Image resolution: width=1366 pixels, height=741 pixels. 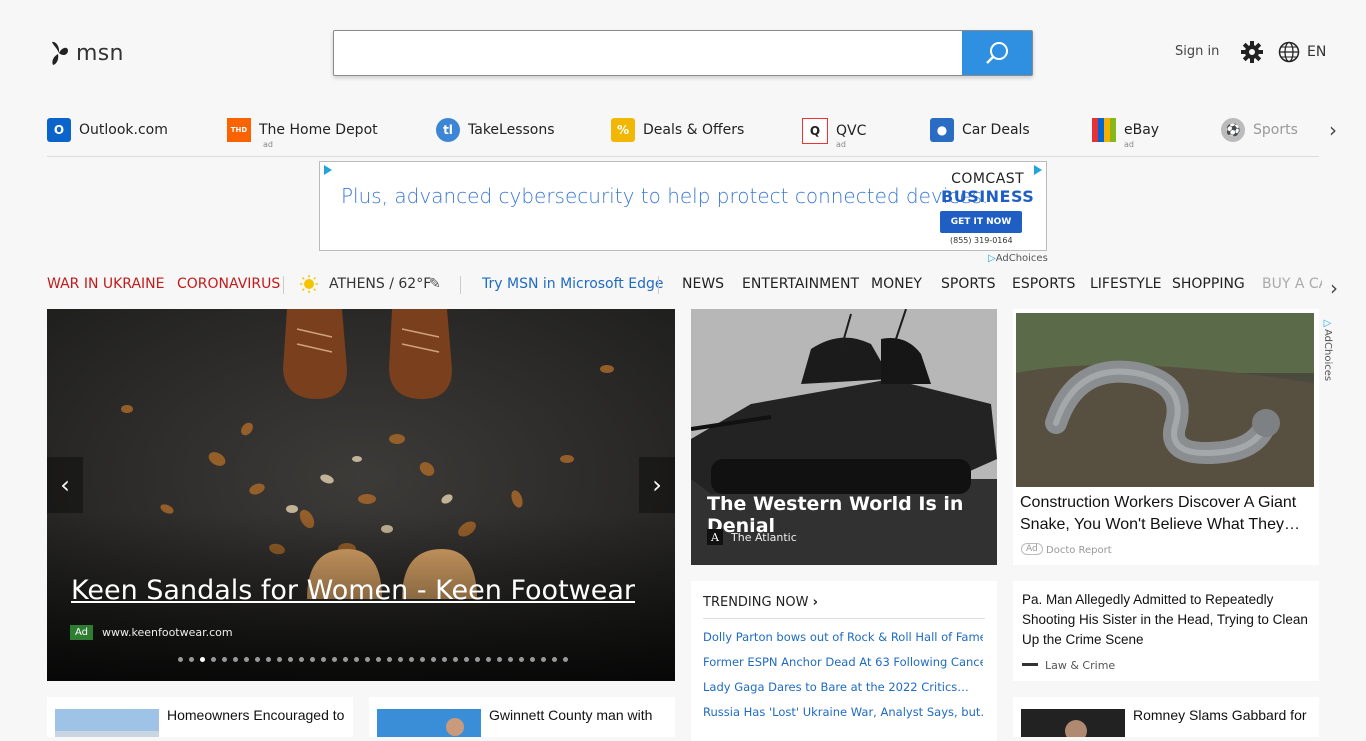 What do you see at coordinates (1197, 51) in the screenshot?
I see `sign-in-link: Sign in` at bounding box center [1197, 51].